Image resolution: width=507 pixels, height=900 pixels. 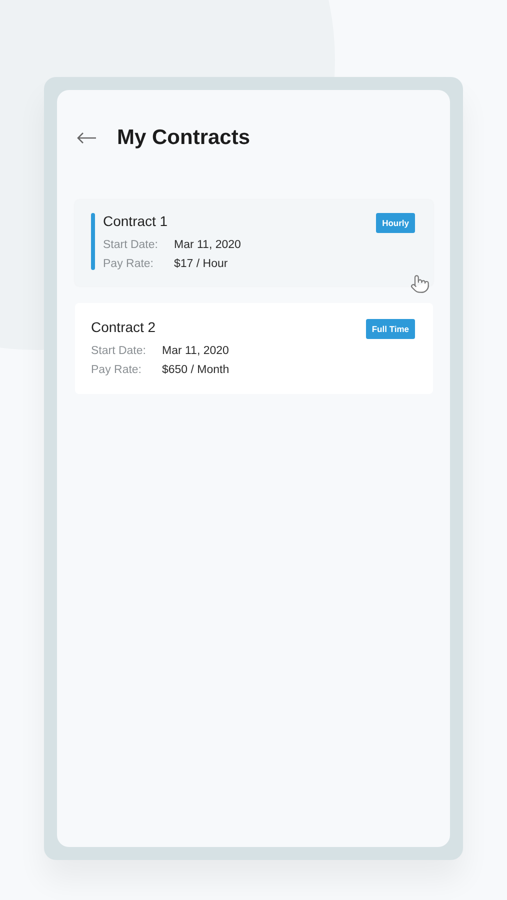 What do you see at coordinates (254, 348) in the screenshot?
I see `contract-card: Contract 2 Start Date: Mar 11, 2020 Pay Rate: $650 / Month Full Time` at bounding box center [254, 348].